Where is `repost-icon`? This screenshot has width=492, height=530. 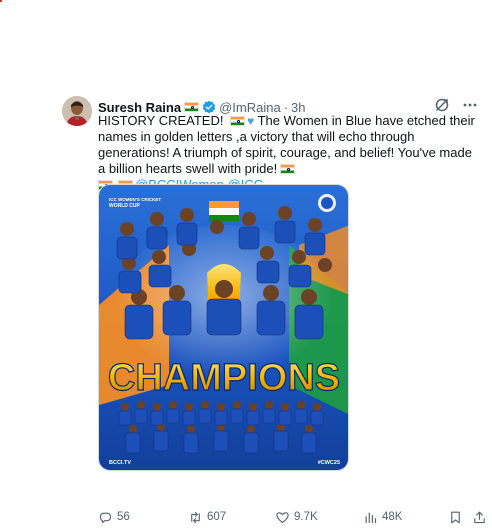
repost-icon is located at coordinates (195, 517).